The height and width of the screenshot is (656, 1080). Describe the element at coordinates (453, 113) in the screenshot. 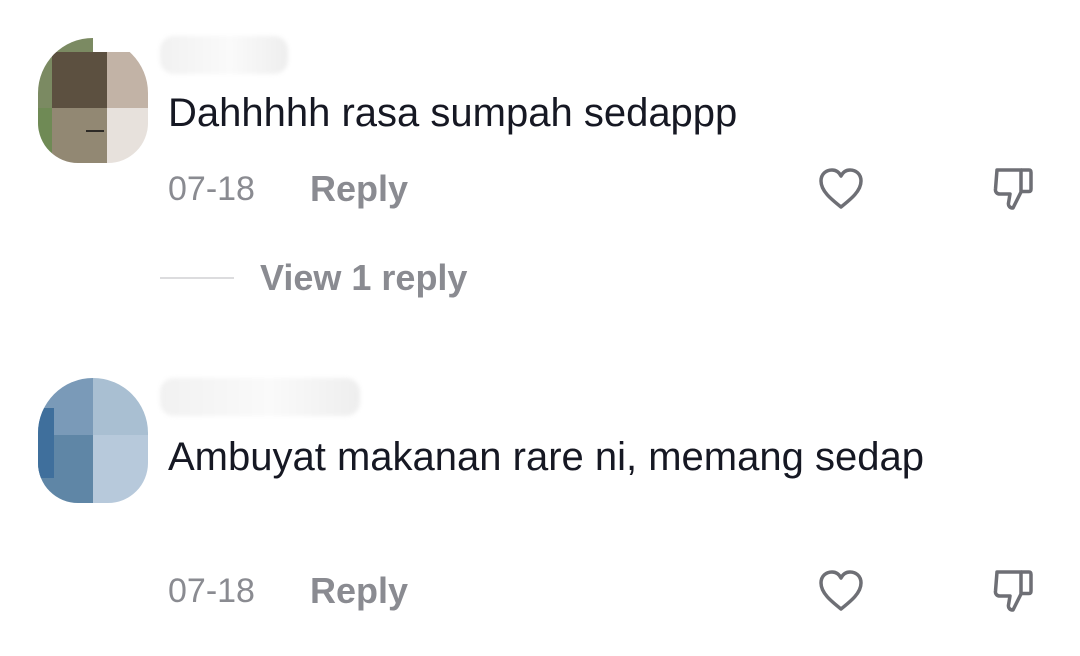

I see `comment-text: Dahhhhh rasa sumpah sedappp` at that location.